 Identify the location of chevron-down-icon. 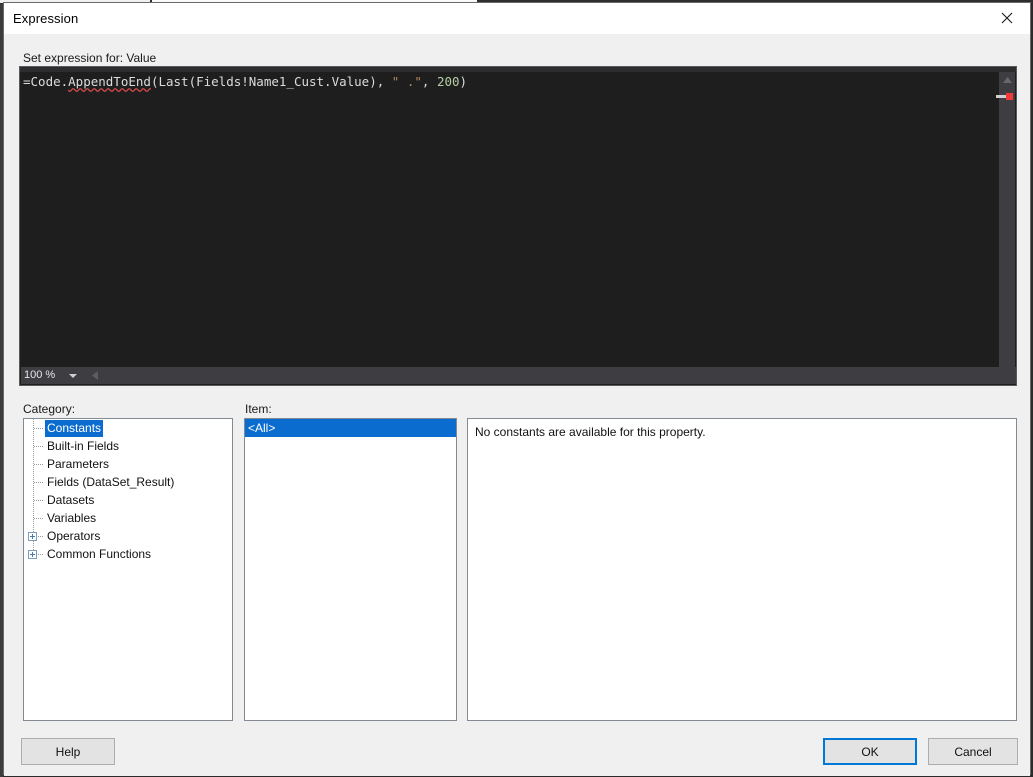
(73, 376).